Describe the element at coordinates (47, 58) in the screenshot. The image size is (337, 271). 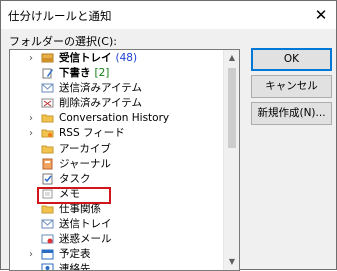
I see `inbox-icon` at that location.